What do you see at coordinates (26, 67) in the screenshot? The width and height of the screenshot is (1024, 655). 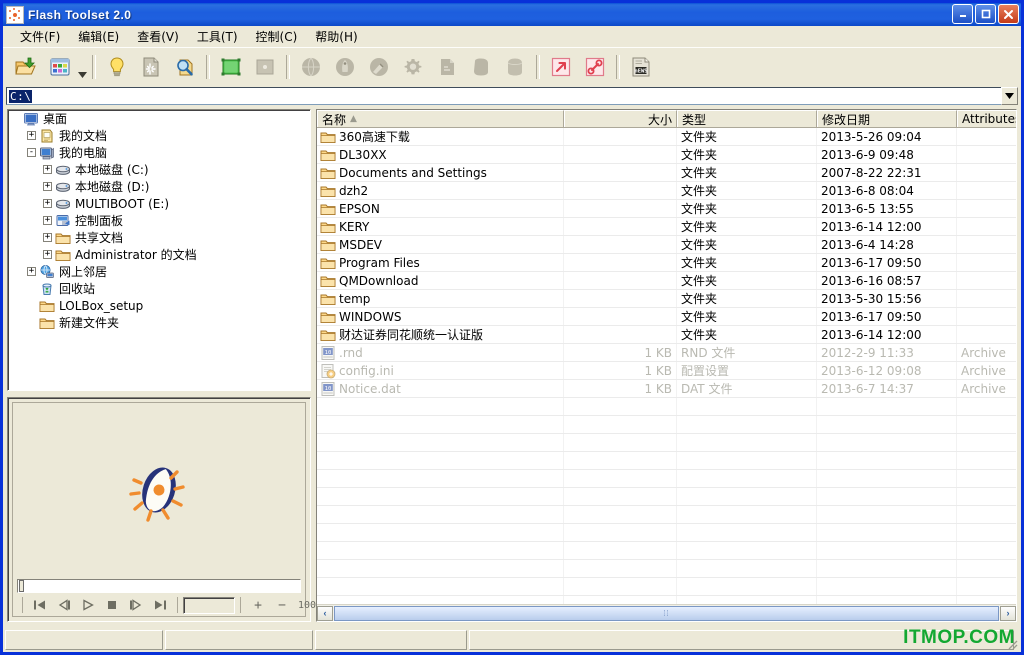 I see `open-folder-icon` at bounding box center [26, 67].